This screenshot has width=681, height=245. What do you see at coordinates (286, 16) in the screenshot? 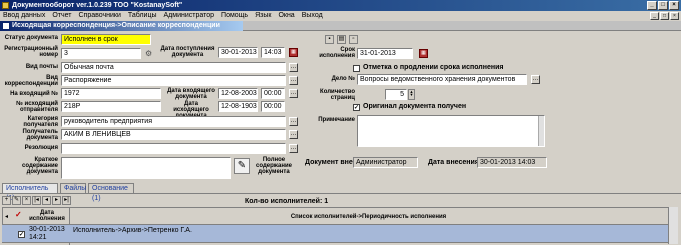
I see `menu-item-windows: Окна` at bounding box center [286, 16].